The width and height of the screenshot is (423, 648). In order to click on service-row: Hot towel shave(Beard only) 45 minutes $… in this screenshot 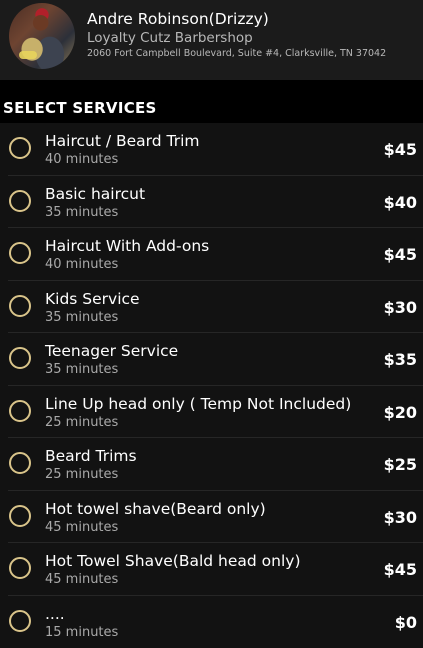, I will do `click(211, 516)`.